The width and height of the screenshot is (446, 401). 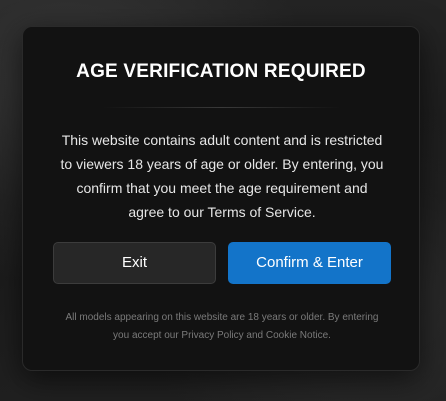 I want to click on dialog-title: AGE VERIFICATION REQUIRED, so click(x=221, y=71).